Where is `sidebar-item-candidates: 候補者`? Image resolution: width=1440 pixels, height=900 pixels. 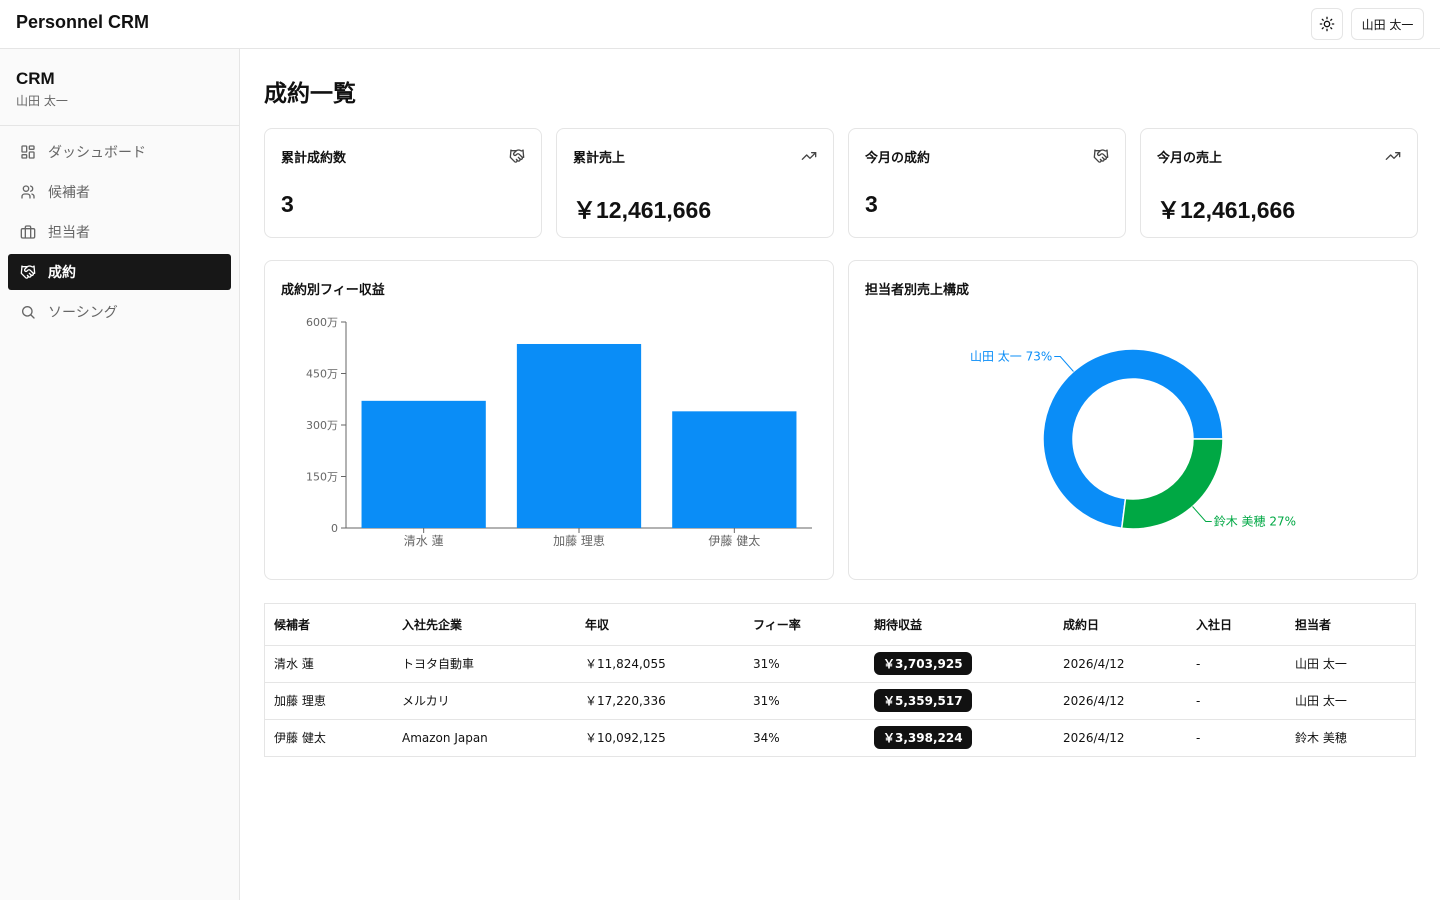
sidebar-item-candidates: 候補者 is located at coordinates (119, 192).